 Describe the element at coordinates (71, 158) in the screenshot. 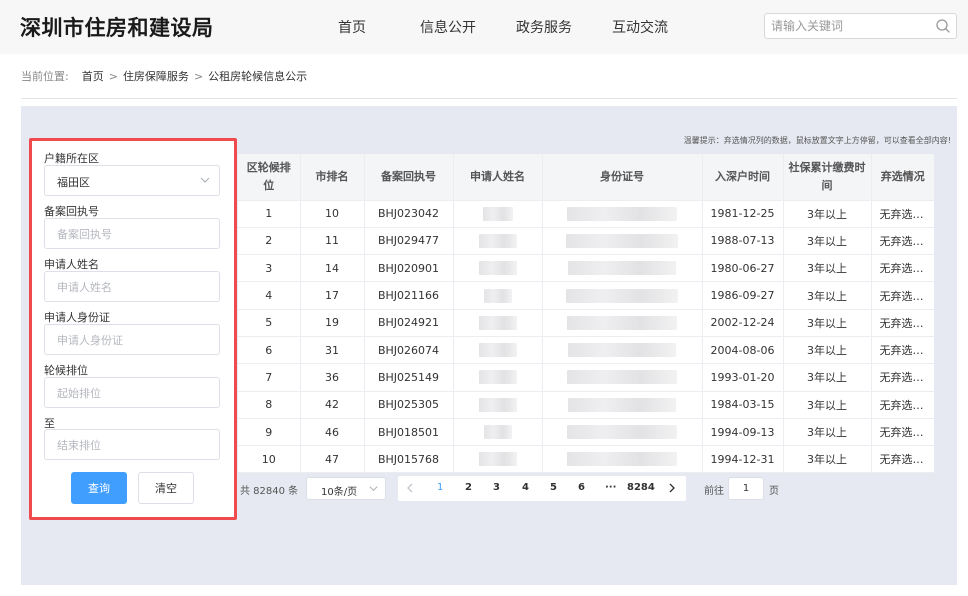

I see `district-label: 户籍所在区` at that location.